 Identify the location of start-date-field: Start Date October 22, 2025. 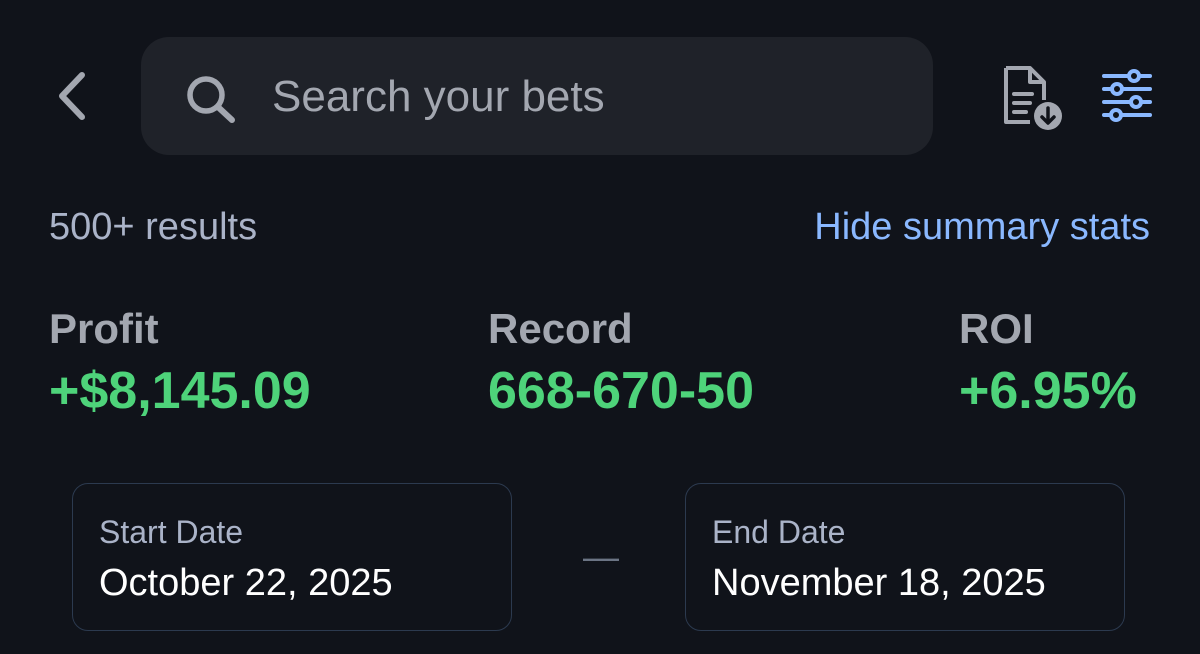
(292, 557).